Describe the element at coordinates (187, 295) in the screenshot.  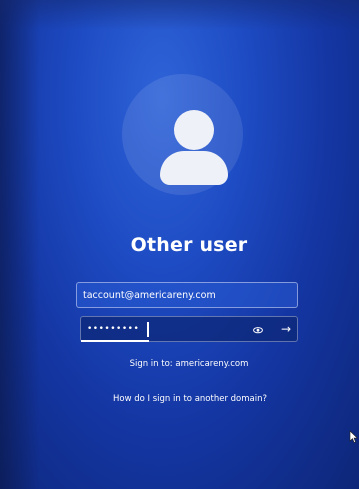
I see `email-field: taccount@americareny.com` at that location.